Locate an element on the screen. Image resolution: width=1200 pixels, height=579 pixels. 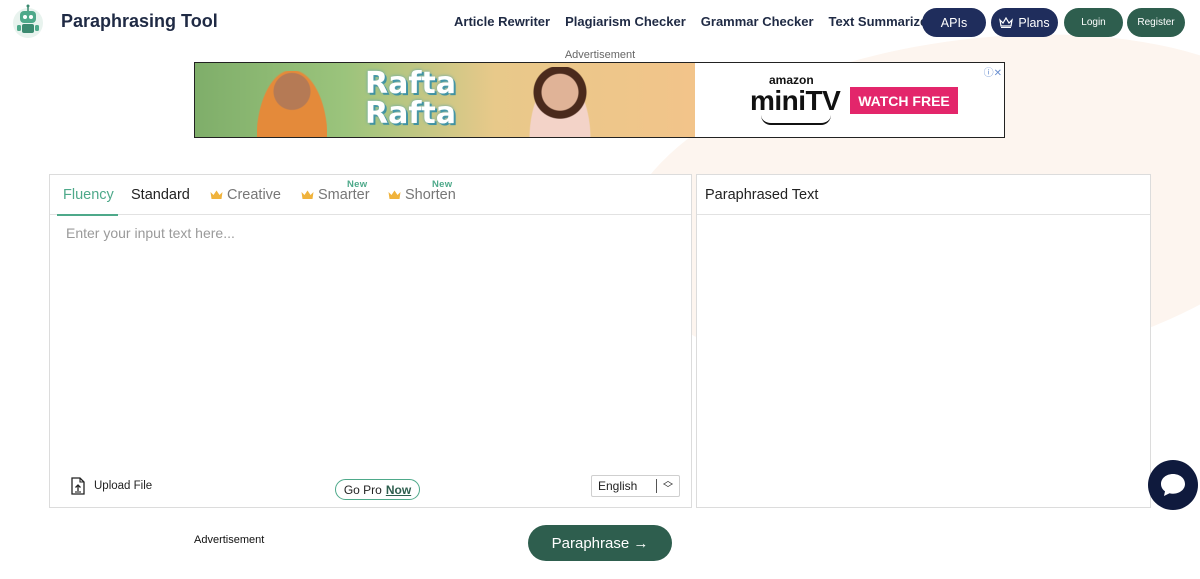
nav-plagiarism-checker: Plagiarism Checker is located at coordinates (625, 21).